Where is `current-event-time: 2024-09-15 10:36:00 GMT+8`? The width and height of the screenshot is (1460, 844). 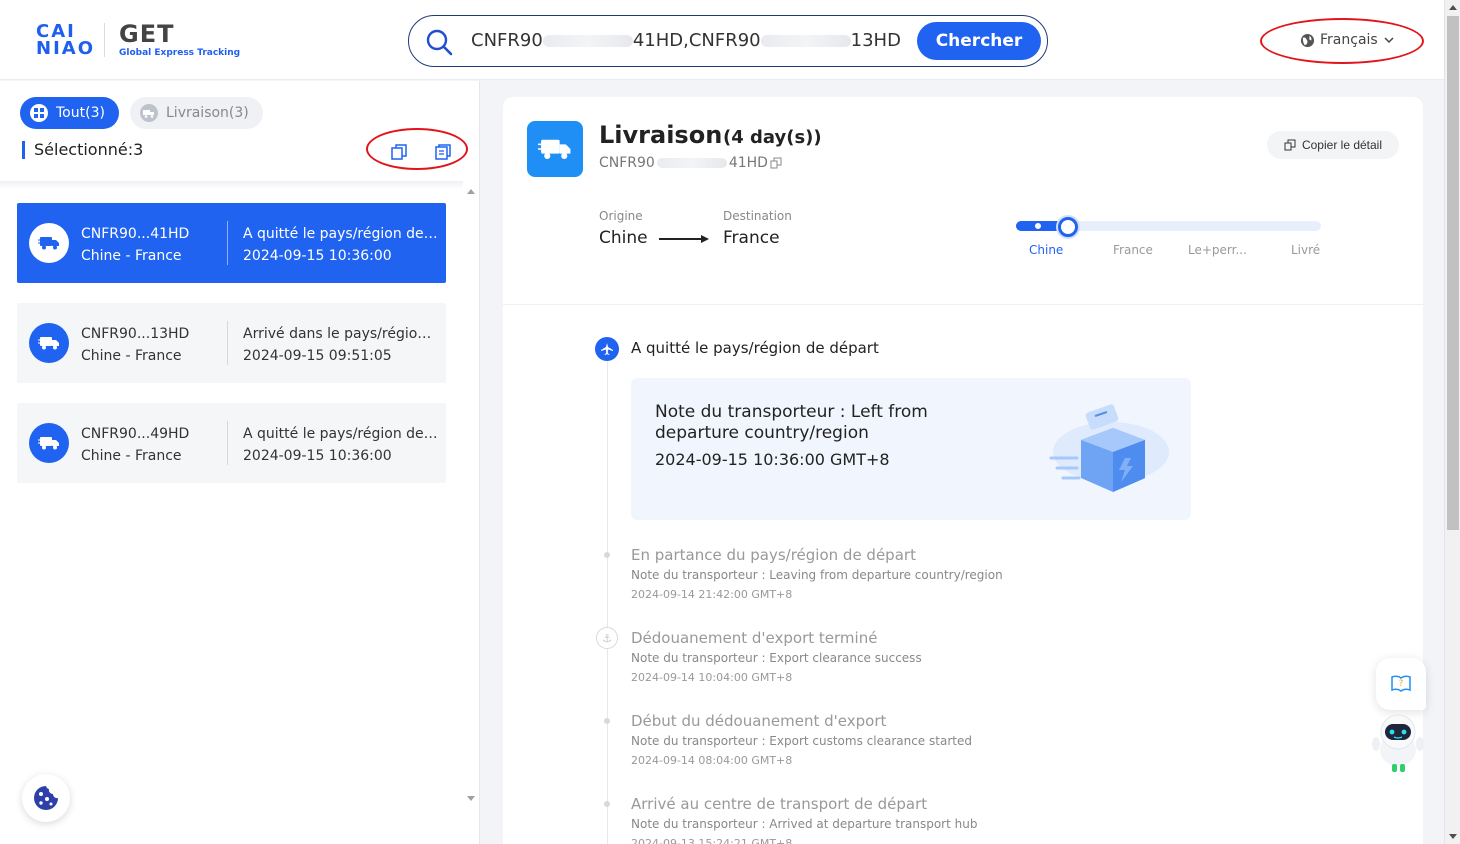
current-event-time: 2024-09-15 10:36:00 GMT+8 is located at coordinates (772, 459).